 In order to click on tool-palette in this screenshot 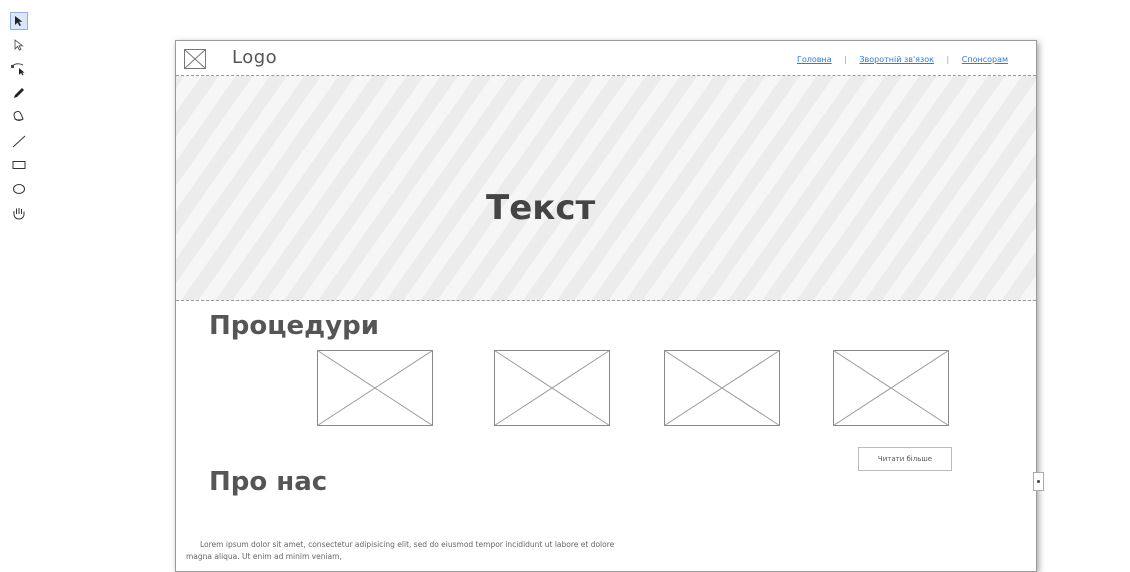, I will do `click(19, 120)`.